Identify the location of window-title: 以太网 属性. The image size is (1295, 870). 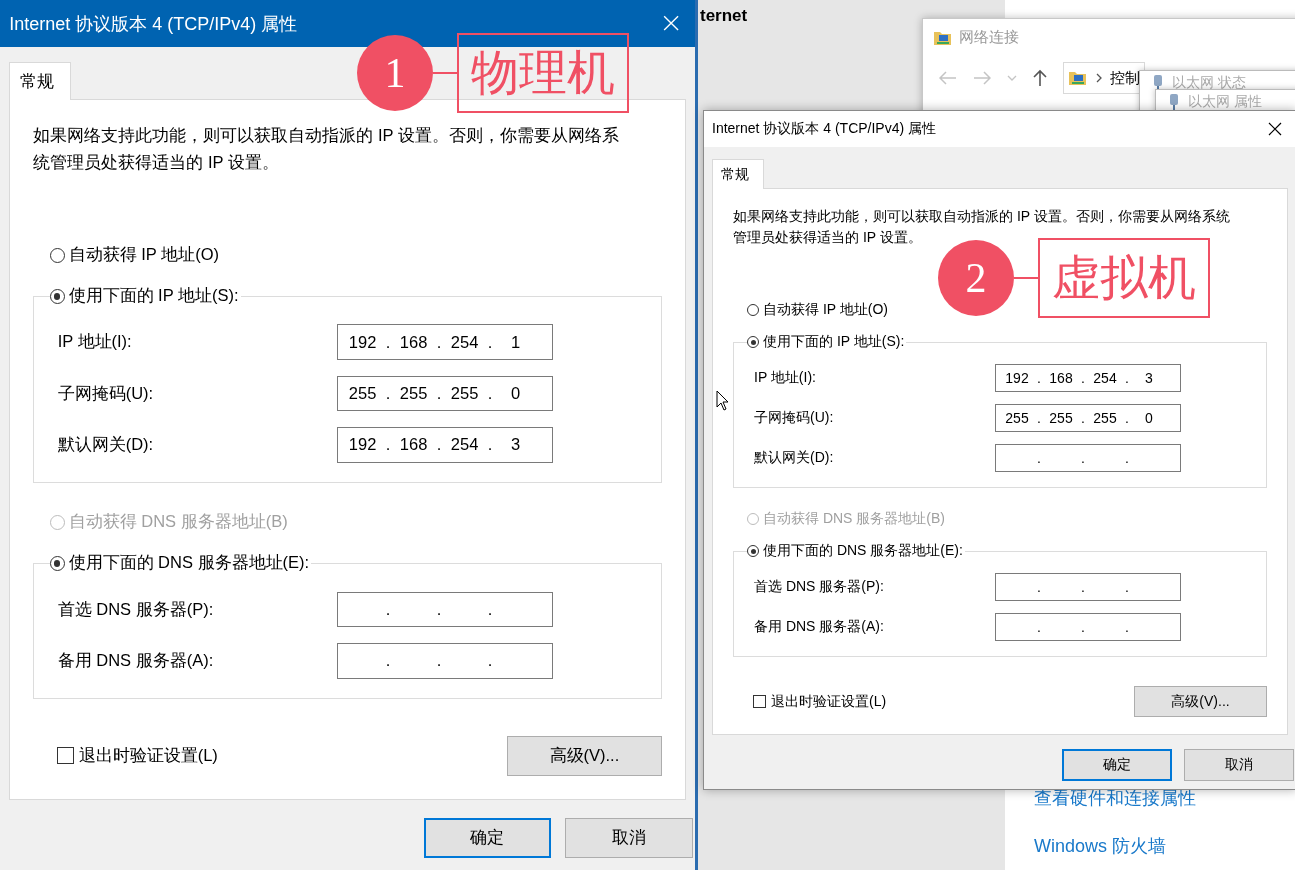
(1225, 102).